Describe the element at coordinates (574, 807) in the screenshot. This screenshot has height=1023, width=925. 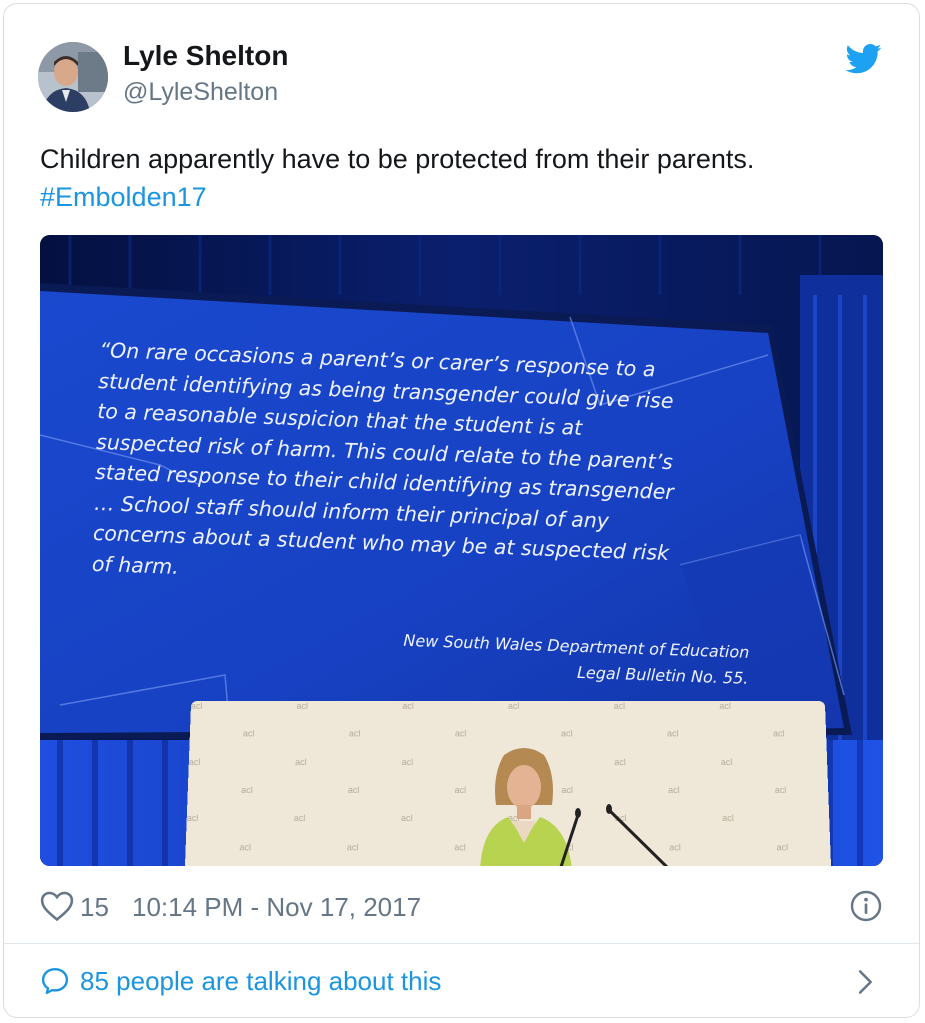
I see `speaker-figure` at that location.